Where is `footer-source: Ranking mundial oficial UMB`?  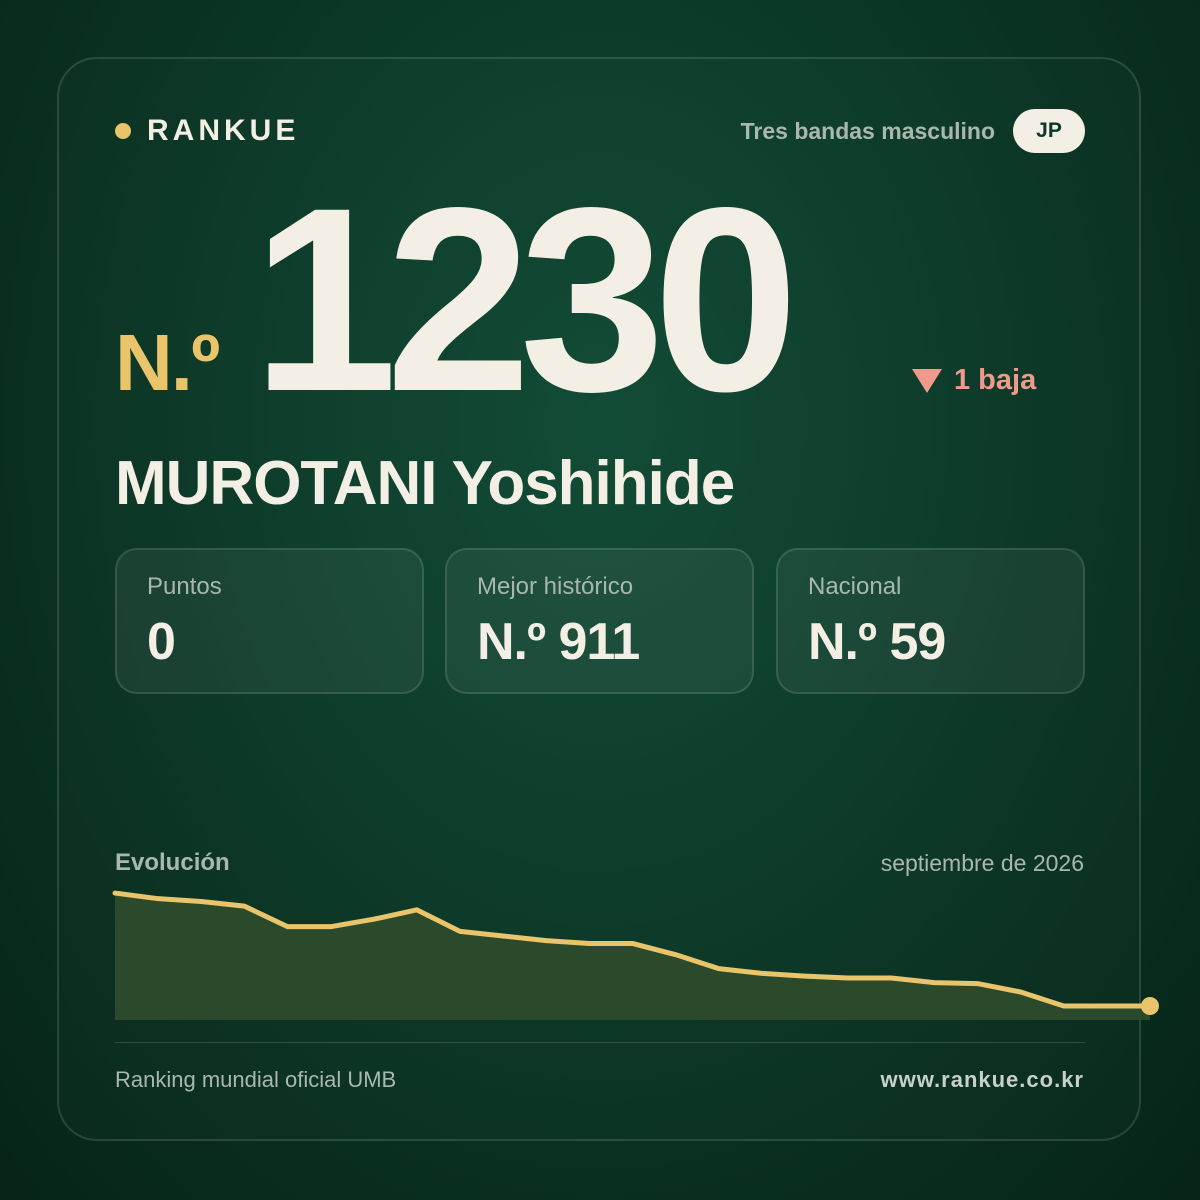
footer-source: Ranking mundial oficial UMB is located at coordinates (256, 1079).